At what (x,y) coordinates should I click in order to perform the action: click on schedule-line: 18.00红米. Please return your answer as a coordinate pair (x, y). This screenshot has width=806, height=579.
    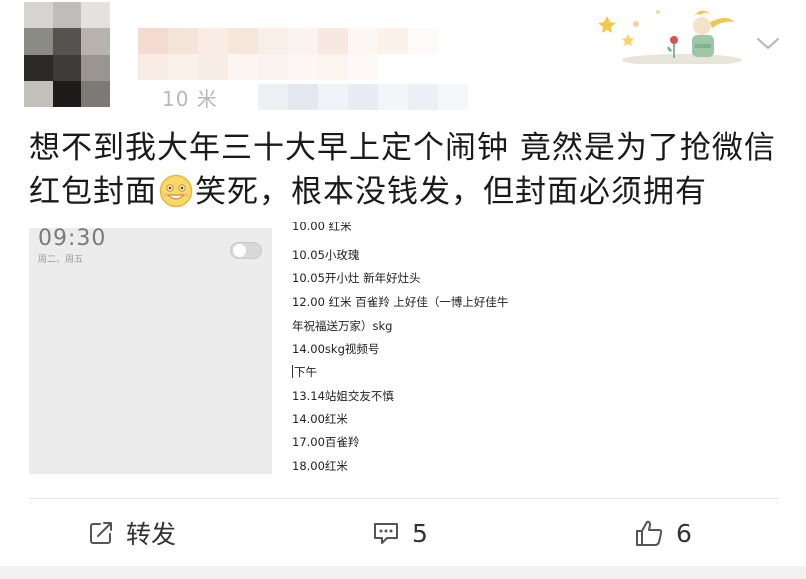
    Looking at the image, I should click on (320, 466).